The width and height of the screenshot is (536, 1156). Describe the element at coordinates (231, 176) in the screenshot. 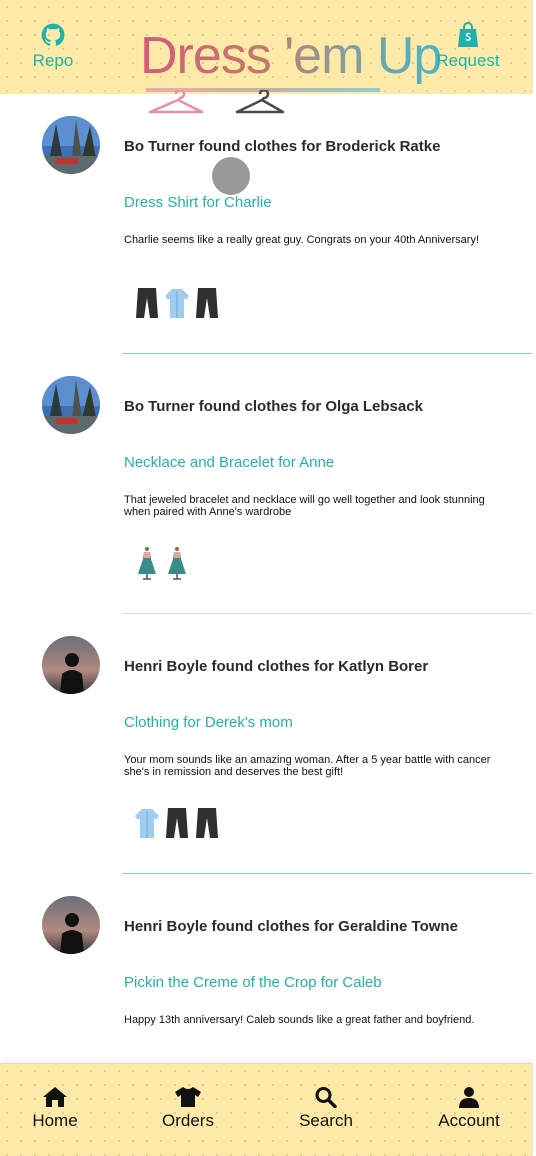

I see `touch-indicator` at that location.